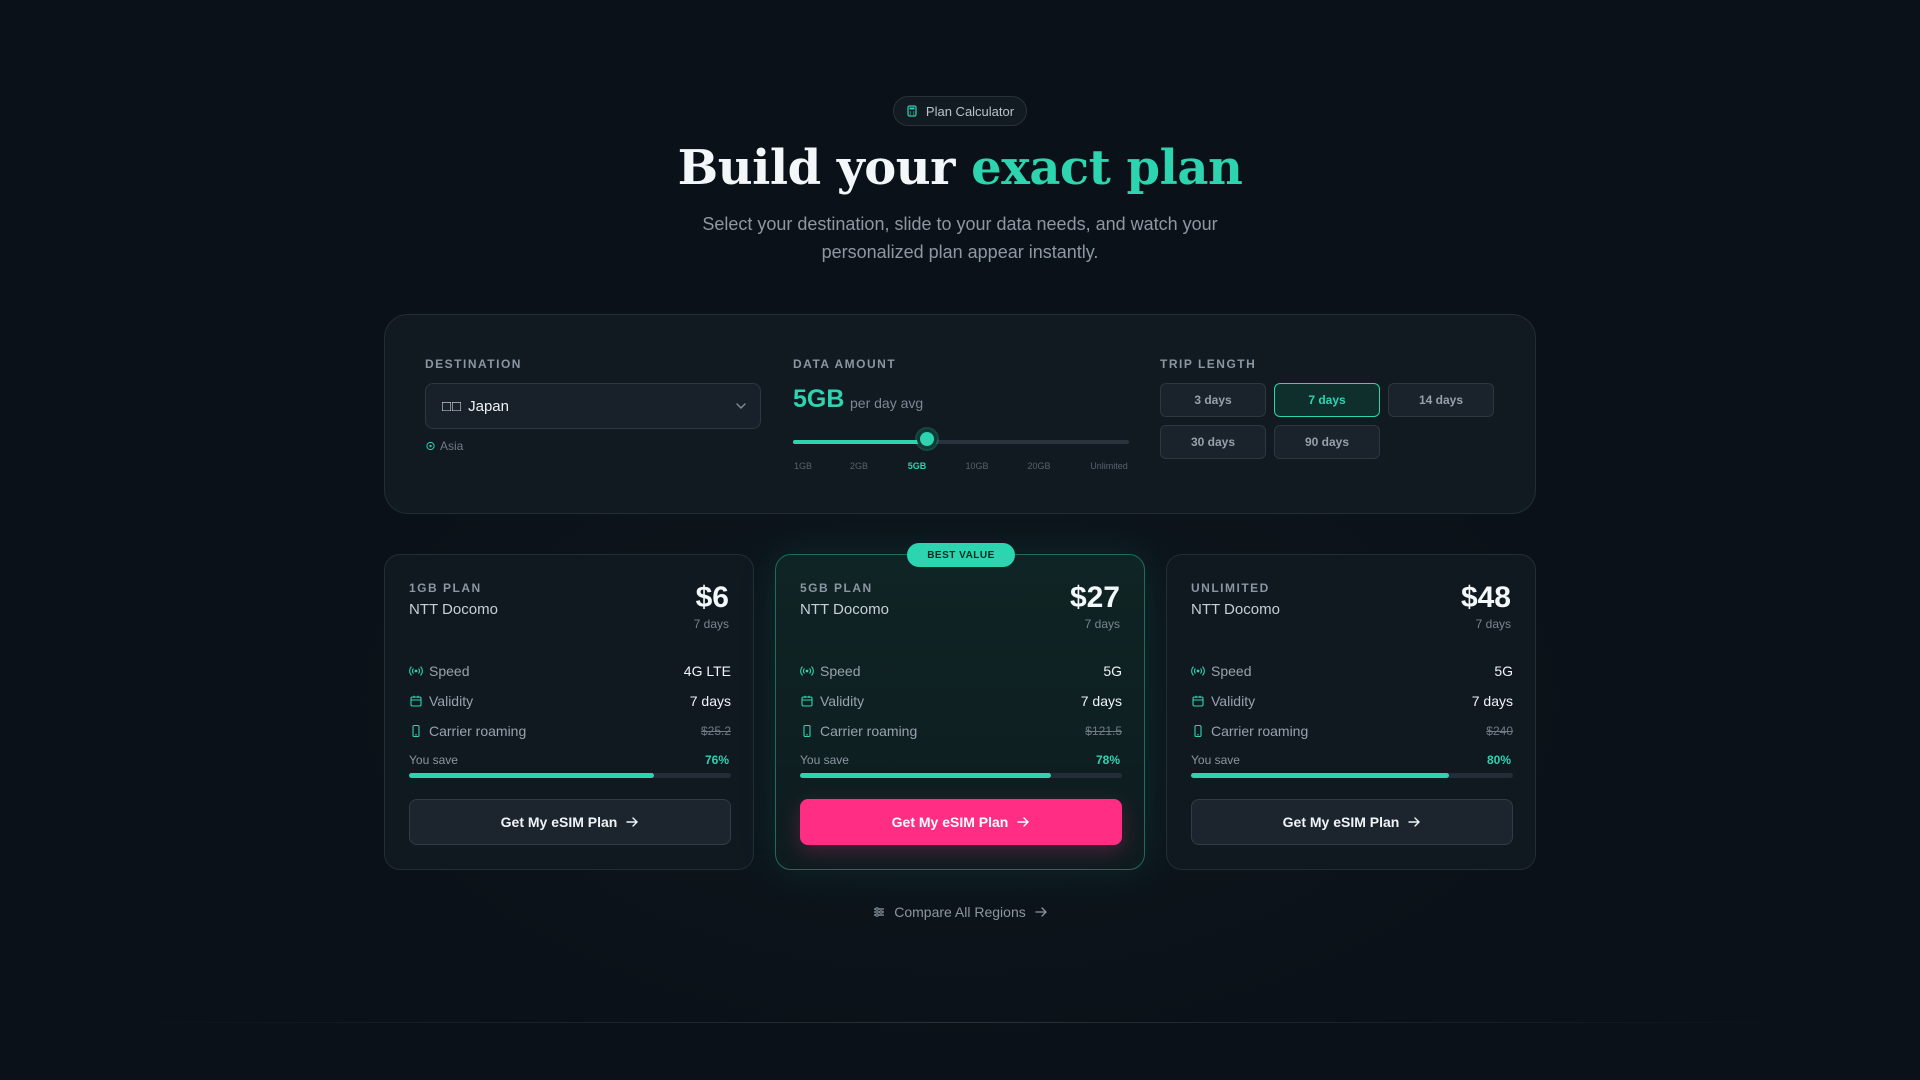 Image resolution: width=1920 pixels, height=1080 pixels. I want to click on roaming-price: $121.5, so click(1103, 731).